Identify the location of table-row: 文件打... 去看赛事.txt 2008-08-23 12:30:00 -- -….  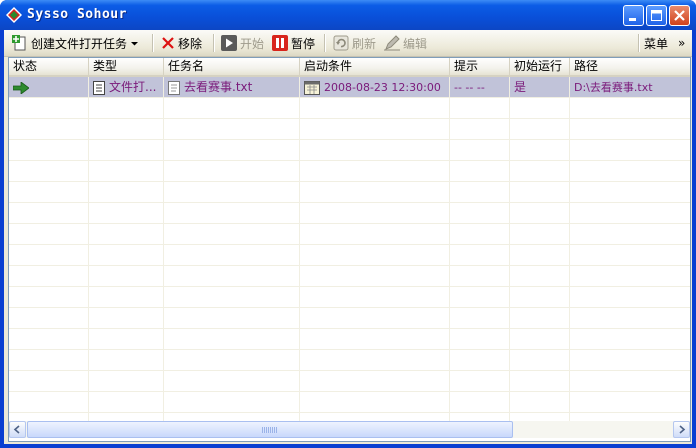
(349, 87).